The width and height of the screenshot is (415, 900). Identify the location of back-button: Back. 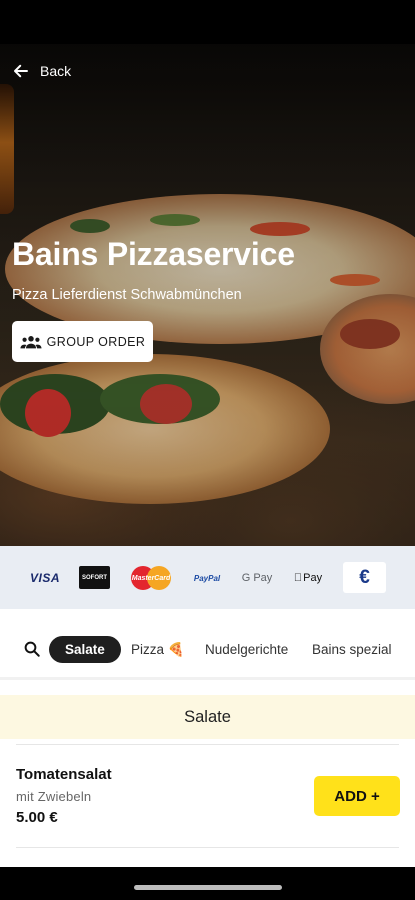
(41, 71).